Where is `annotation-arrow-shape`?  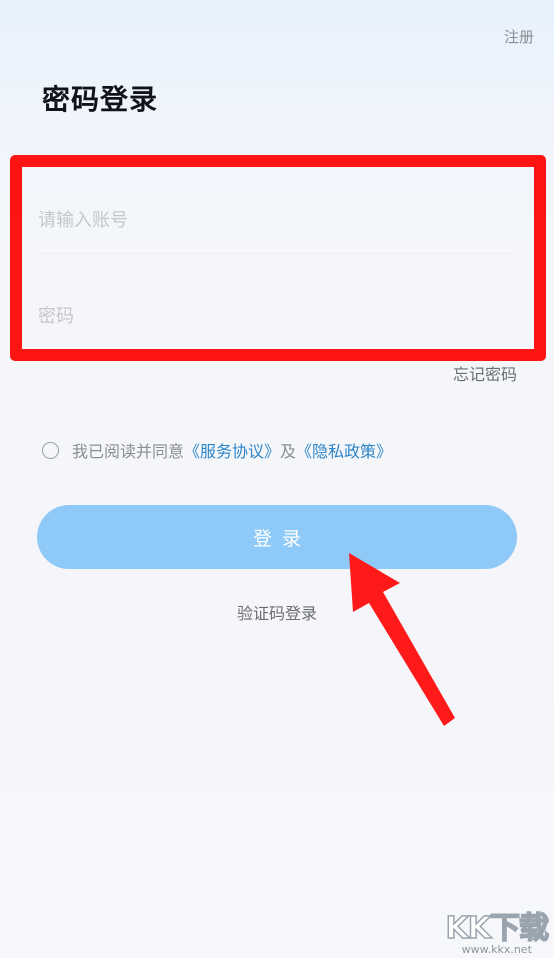
annotation-arrow-shape is located at coordinates (402, 639).